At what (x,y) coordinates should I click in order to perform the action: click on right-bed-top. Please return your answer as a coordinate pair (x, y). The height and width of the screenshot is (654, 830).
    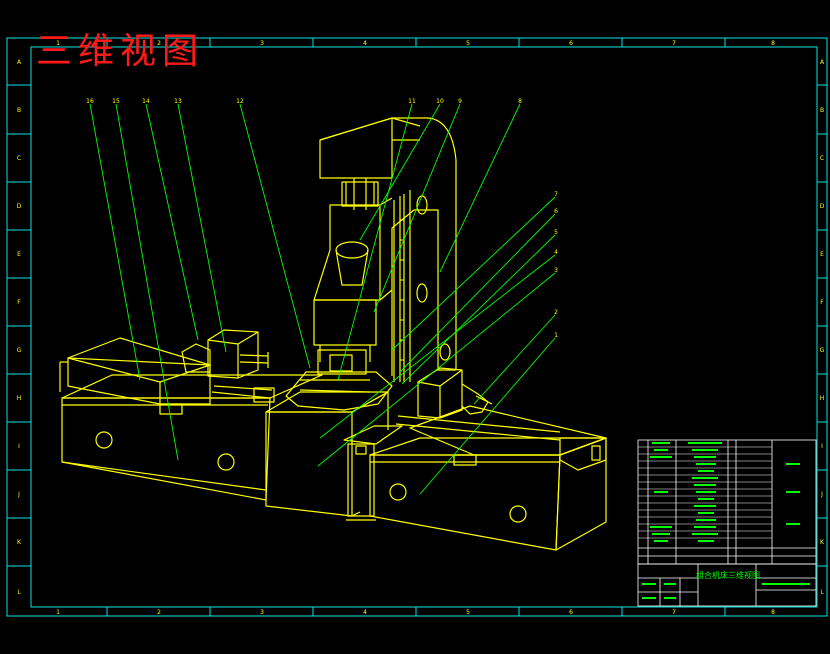
    Looking at the image, I should click on (488, 446).